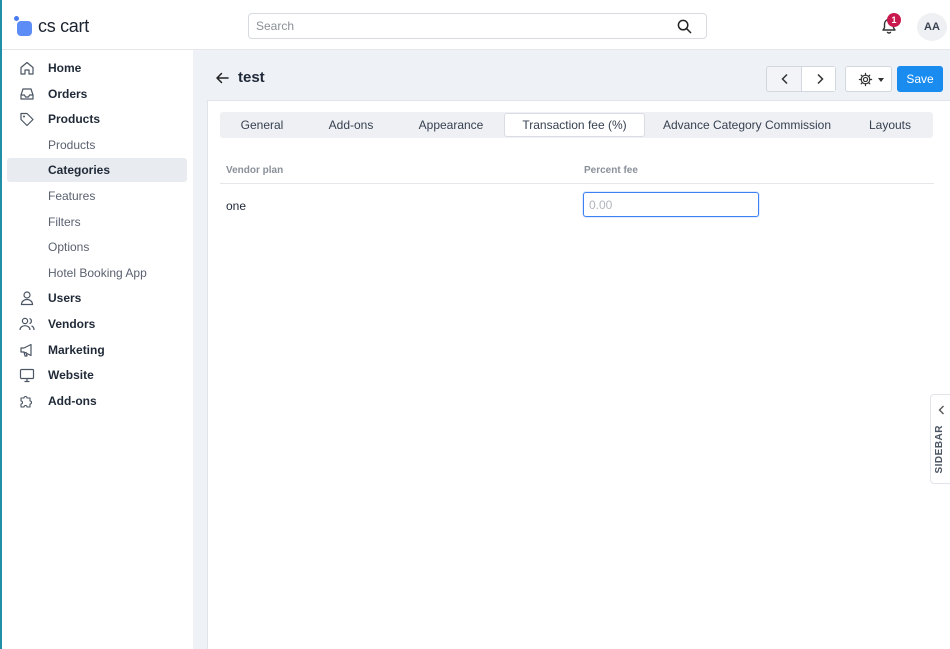 The image size is (950, 649). I want to click on sidebar-item-vendors: Vendors, so click(97, 324).